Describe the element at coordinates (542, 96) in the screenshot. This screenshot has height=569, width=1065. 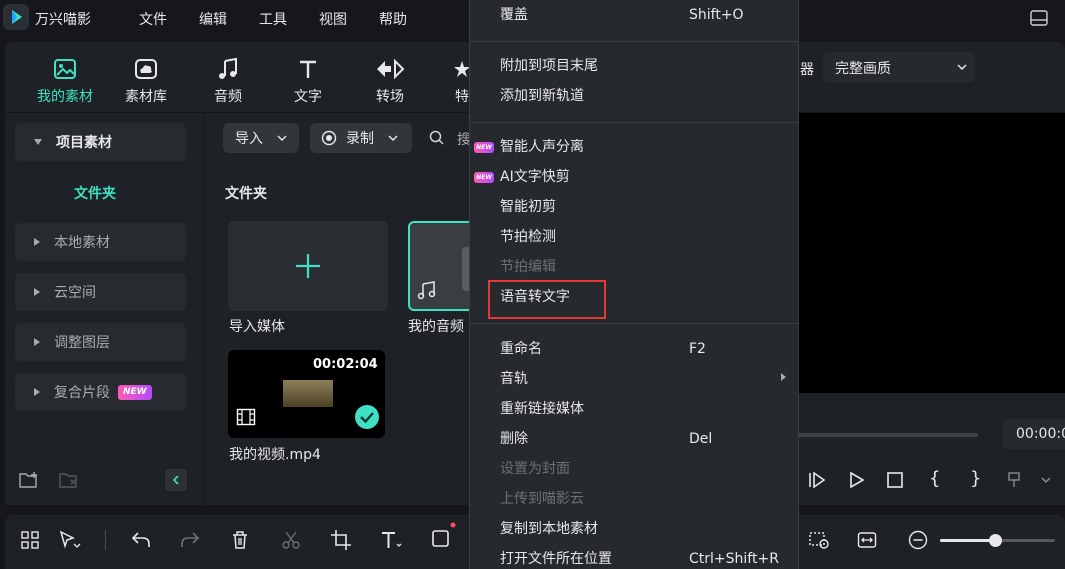
I see `menu-item-add-to-new-track: 添加到新轨道` at that location.